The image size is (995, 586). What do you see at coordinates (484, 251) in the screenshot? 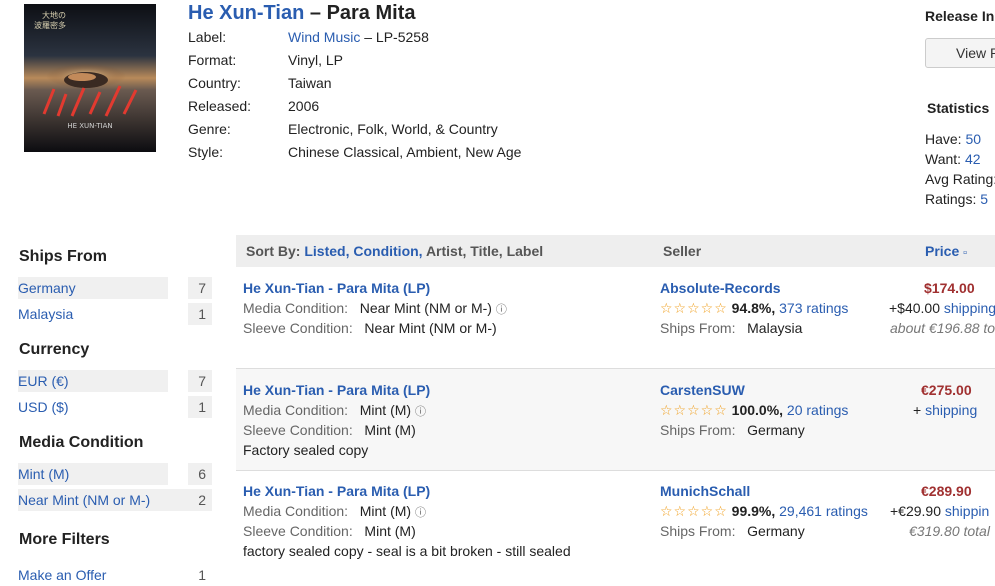
I see `sort-other-options: Artist, Title, Label` at bounding box center [484, 251].